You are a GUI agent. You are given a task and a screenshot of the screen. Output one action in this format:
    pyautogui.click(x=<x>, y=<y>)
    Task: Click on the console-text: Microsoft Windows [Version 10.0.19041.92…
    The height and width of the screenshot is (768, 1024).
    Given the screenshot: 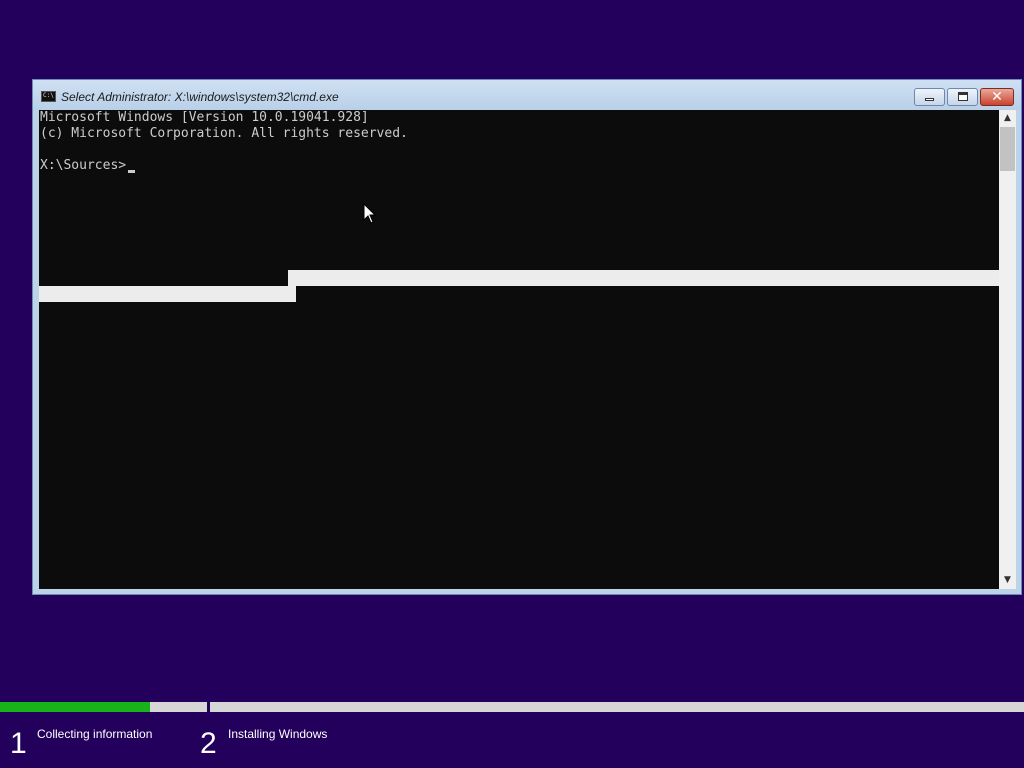 What is the action you would take?
    pyautogui.click(x=224, y=141)
    